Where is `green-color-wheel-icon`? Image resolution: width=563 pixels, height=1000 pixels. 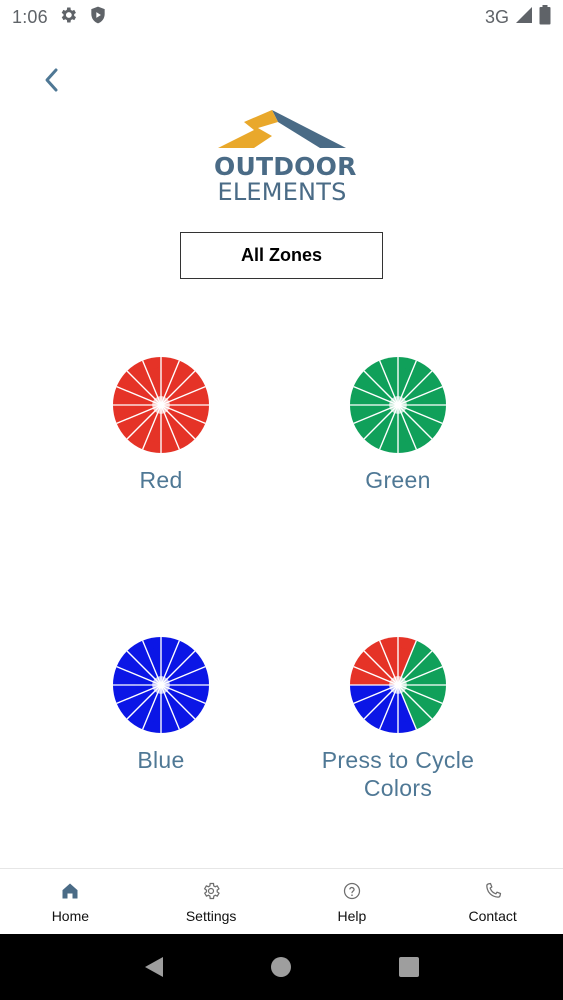 green-color-wheel-icon is located at coordinates (398, 405).